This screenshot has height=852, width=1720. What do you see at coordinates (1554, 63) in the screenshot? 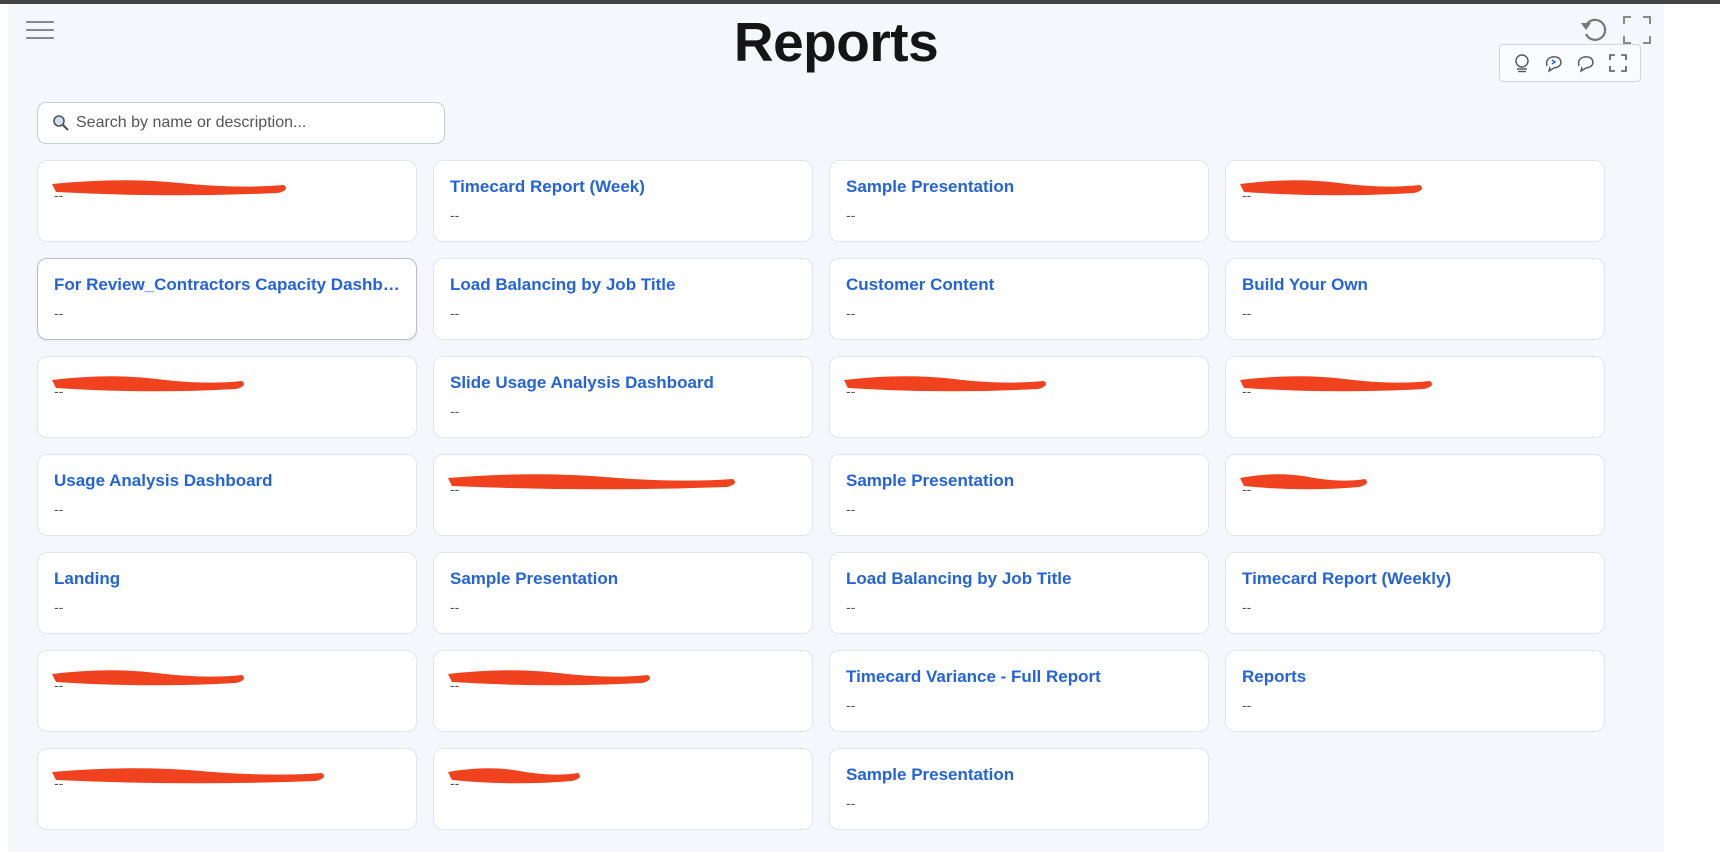
I see `refresh-comment-icon` at bounding box center [1554, 63].